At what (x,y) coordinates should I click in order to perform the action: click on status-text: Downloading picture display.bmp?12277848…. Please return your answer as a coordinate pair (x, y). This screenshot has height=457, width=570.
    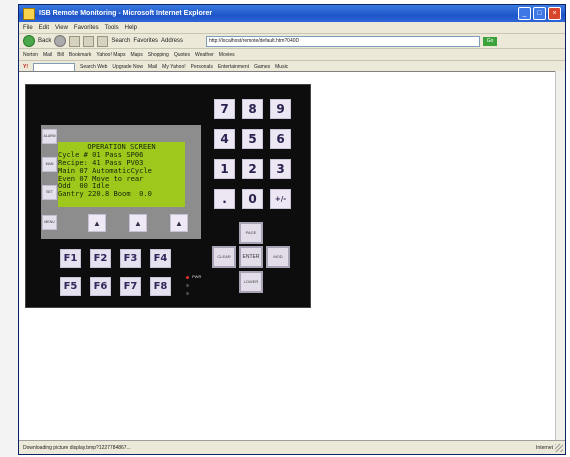
    Looking at the image, I should click on (77, 447).